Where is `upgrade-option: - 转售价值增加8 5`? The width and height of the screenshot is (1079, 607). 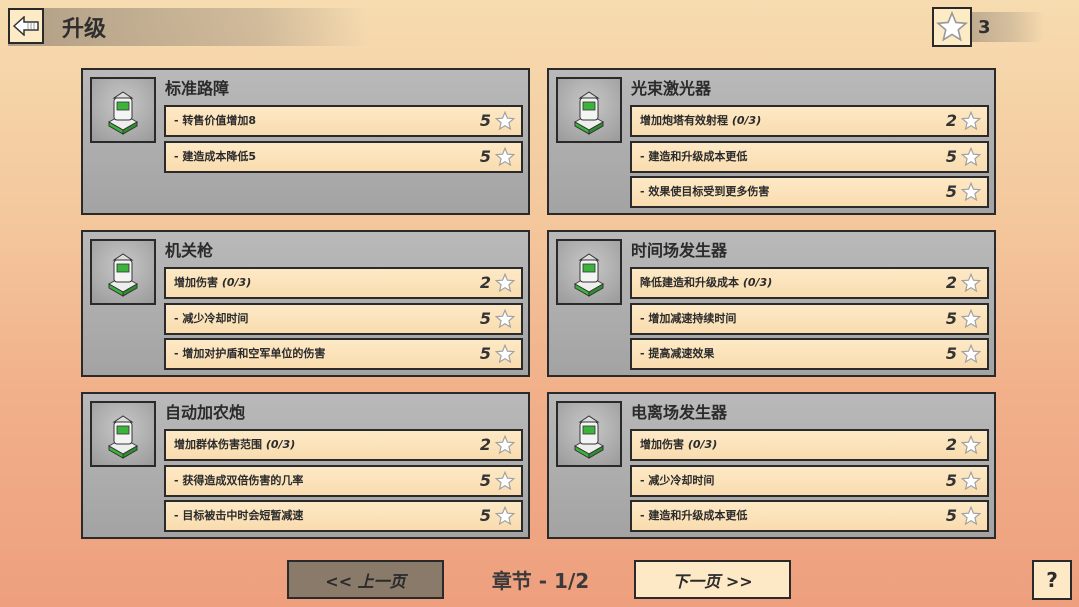 upgrade-option: - 转售价值增加8 5 is located at coordinates (343, 121).